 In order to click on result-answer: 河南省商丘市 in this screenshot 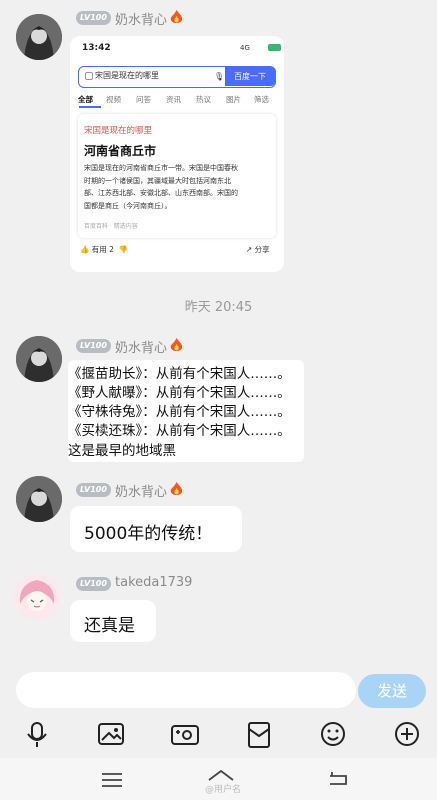, I will do `click(120, 151)`.